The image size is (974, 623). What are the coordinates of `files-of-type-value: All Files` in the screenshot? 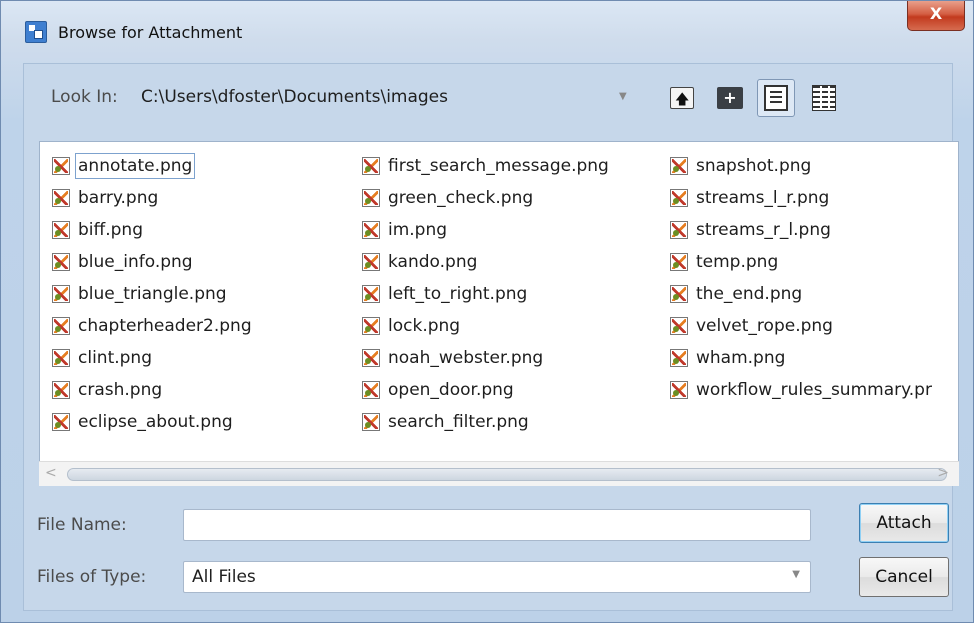 It's located at (224, 577).